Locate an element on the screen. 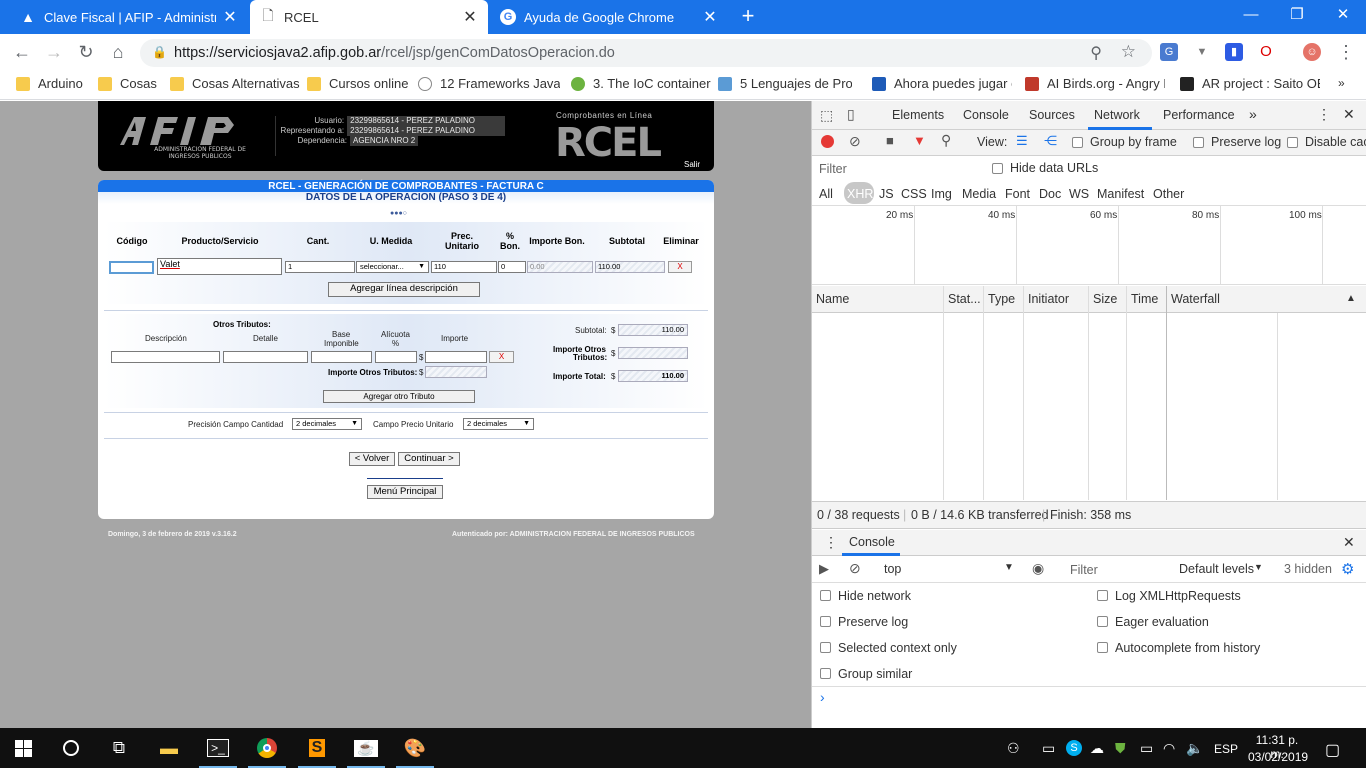 This screenshot has height=768, width=1366. selected-context-checkbox is located at coordinates (825, 647).